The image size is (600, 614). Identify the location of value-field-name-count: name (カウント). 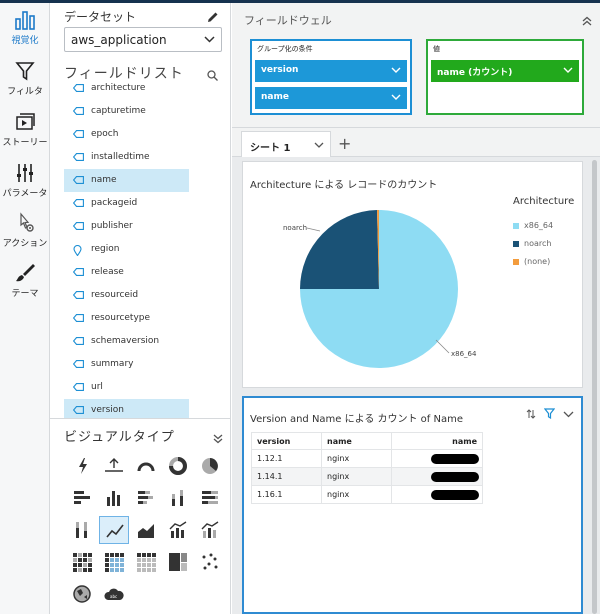
(505, 71).